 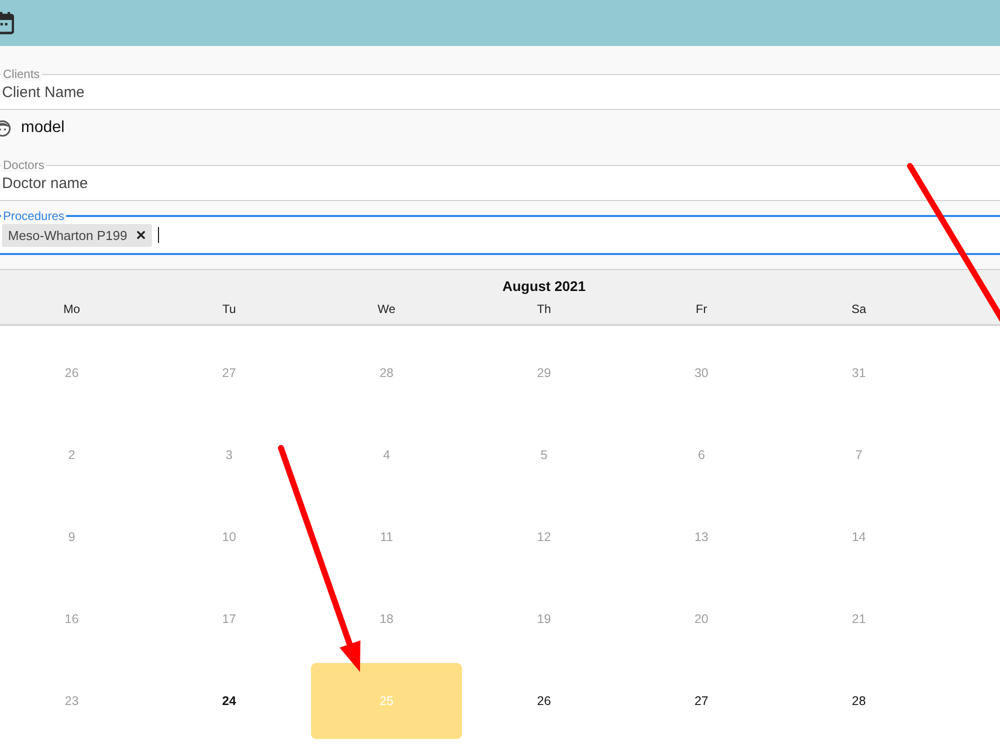 I want to click on weekday-label: Tu, so click(x=229, y=309).